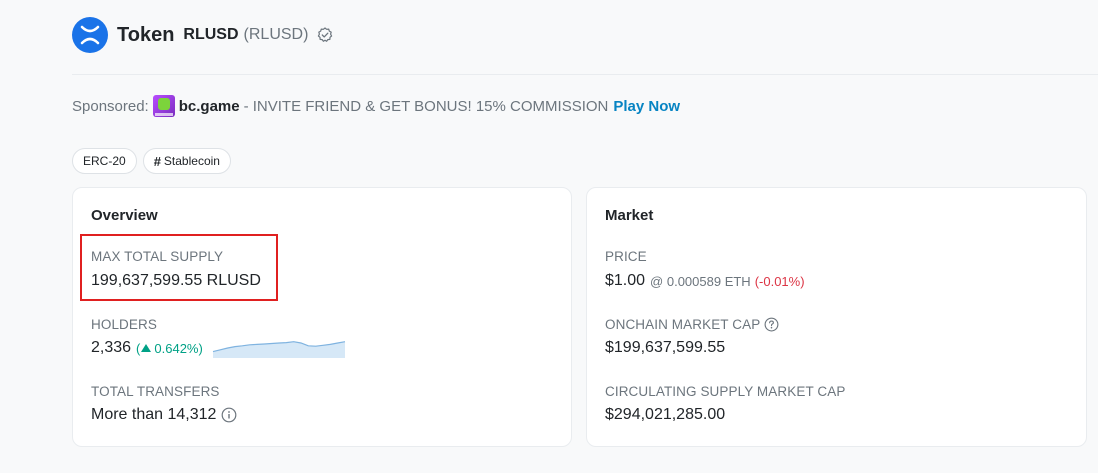 This screenshot has height=473, width=1098. I want to click on price-label: PRICE, so click(626, 256).